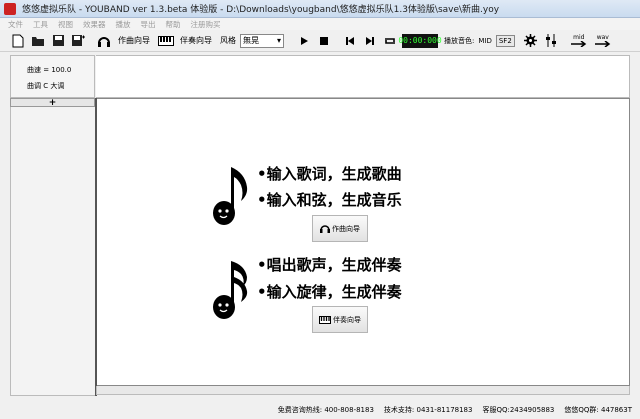 The image size is (640, 419). I want to click on menu-bar: 文件 工具 视图 效果器 播放 导出 帮助 注册购买, so click(320, 24).